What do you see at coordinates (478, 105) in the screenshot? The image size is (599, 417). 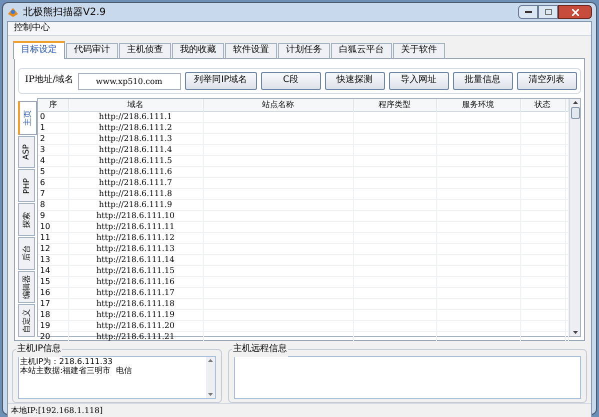 I see `column-header: 服务环境` at bounding box center [478, 105].